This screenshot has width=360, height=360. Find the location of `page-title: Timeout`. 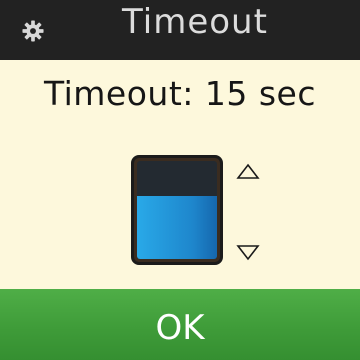

page-title: Timeout is located at coordinates (195, 22).